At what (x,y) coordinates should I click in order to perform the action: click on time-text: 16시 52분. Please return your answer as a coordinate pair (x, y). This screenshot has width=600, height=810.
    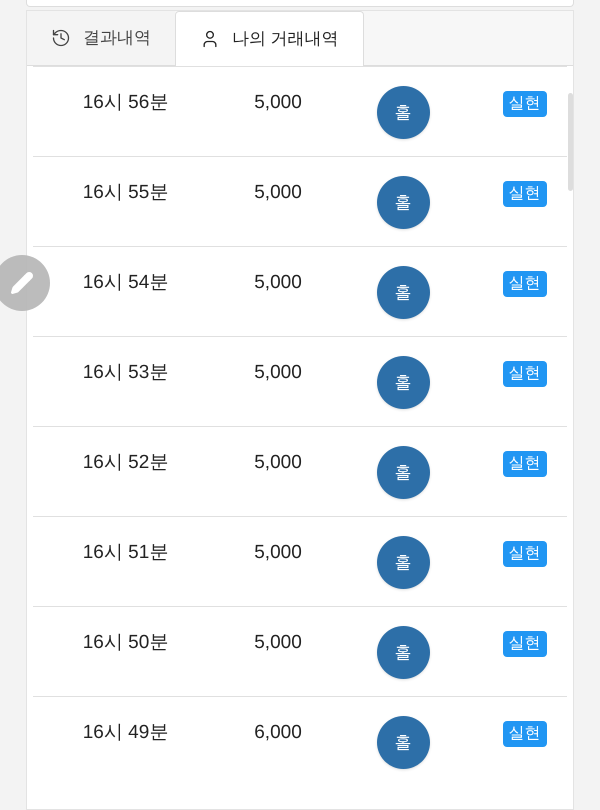
    Looking at the image, I should click on (126, 463).